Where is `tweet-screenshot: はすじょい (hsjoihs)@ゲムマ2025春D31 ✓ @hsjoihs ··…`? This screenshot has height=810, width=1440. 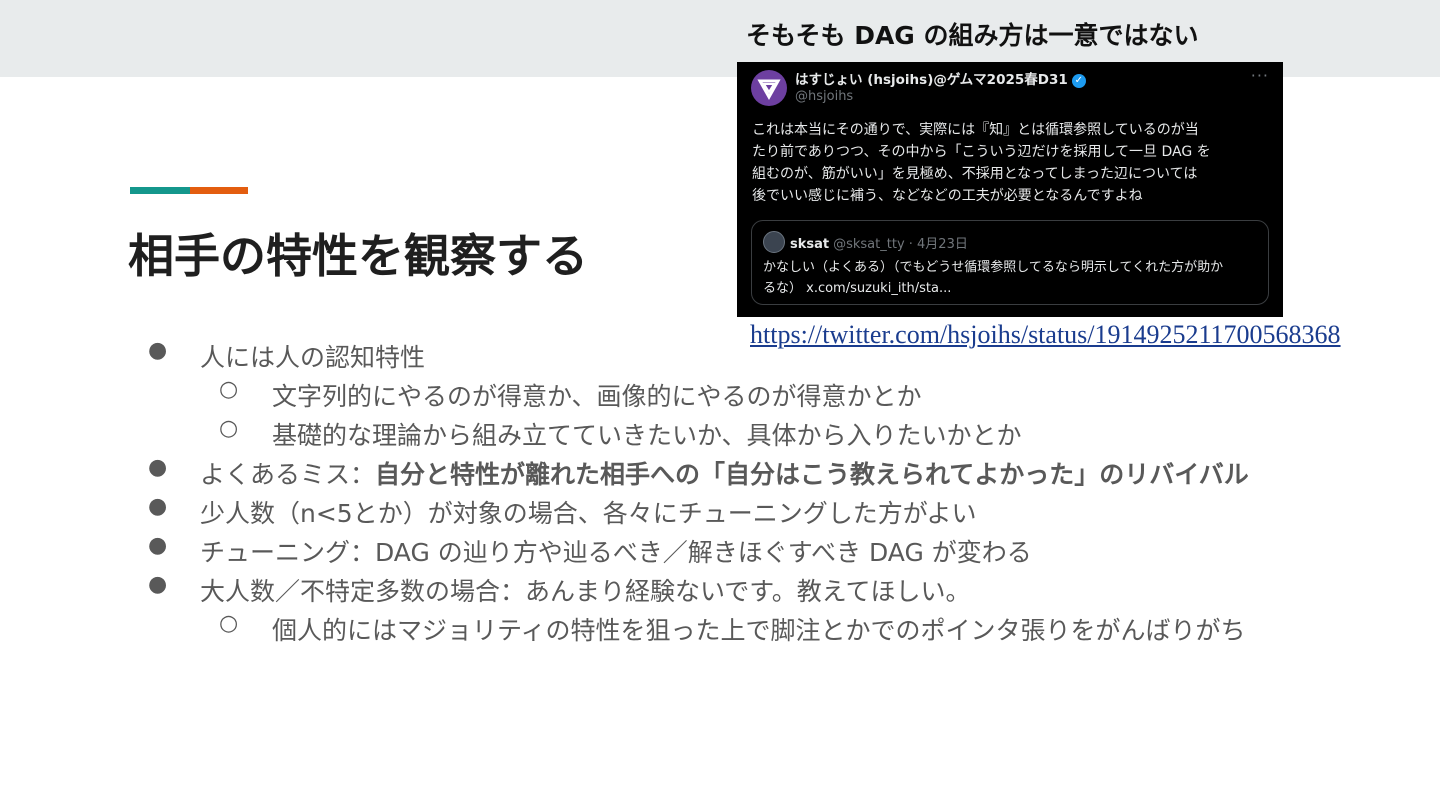
tweet-screenshot: はすじょい (hsjoihs)@ゲムマ2025春D31 ✓ @hsjoihs ··… is located at coordinates (1010, 189).